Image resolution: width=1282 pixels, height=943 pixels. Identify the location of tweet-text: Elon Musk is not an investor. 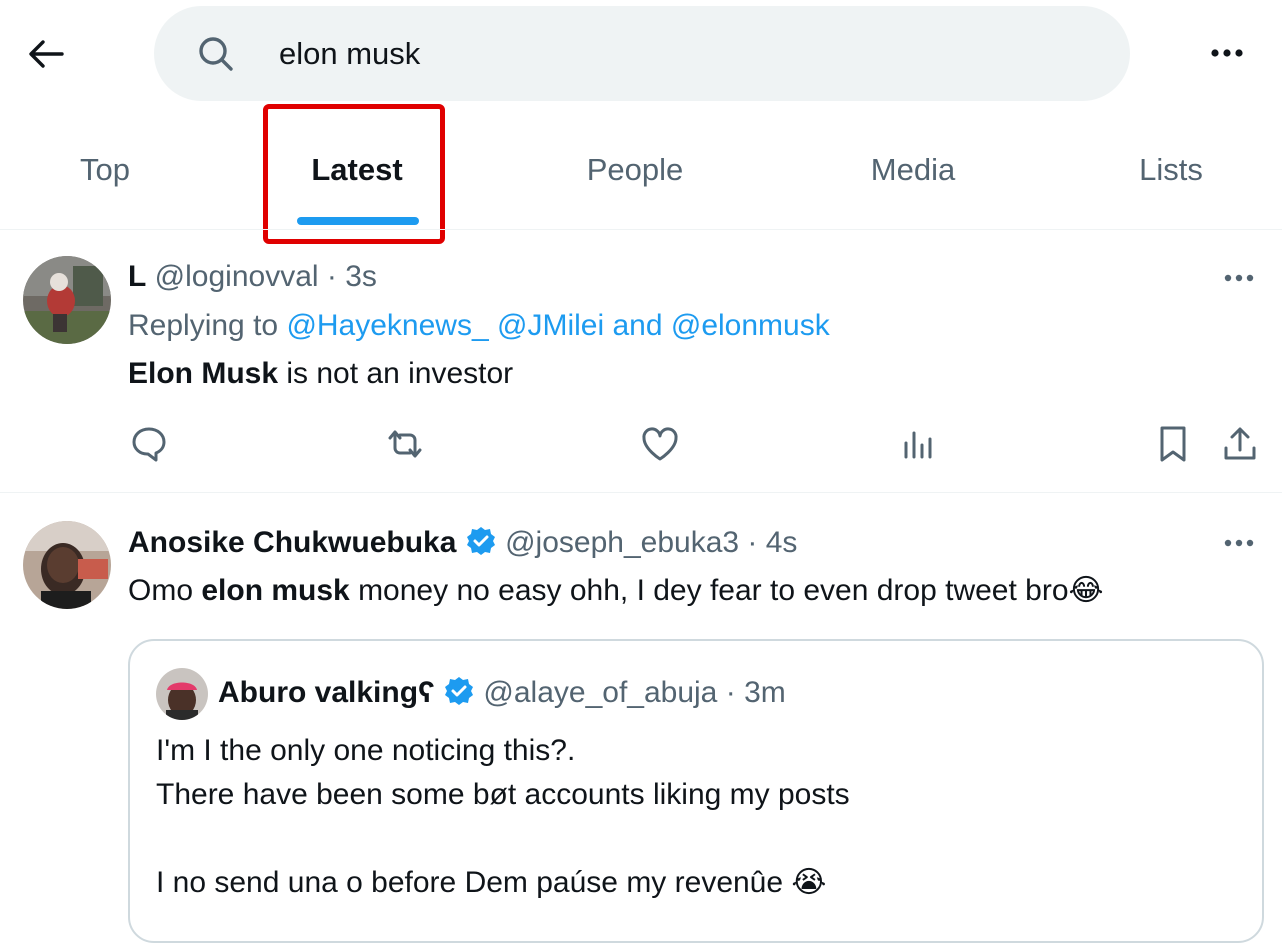
(320, 374).